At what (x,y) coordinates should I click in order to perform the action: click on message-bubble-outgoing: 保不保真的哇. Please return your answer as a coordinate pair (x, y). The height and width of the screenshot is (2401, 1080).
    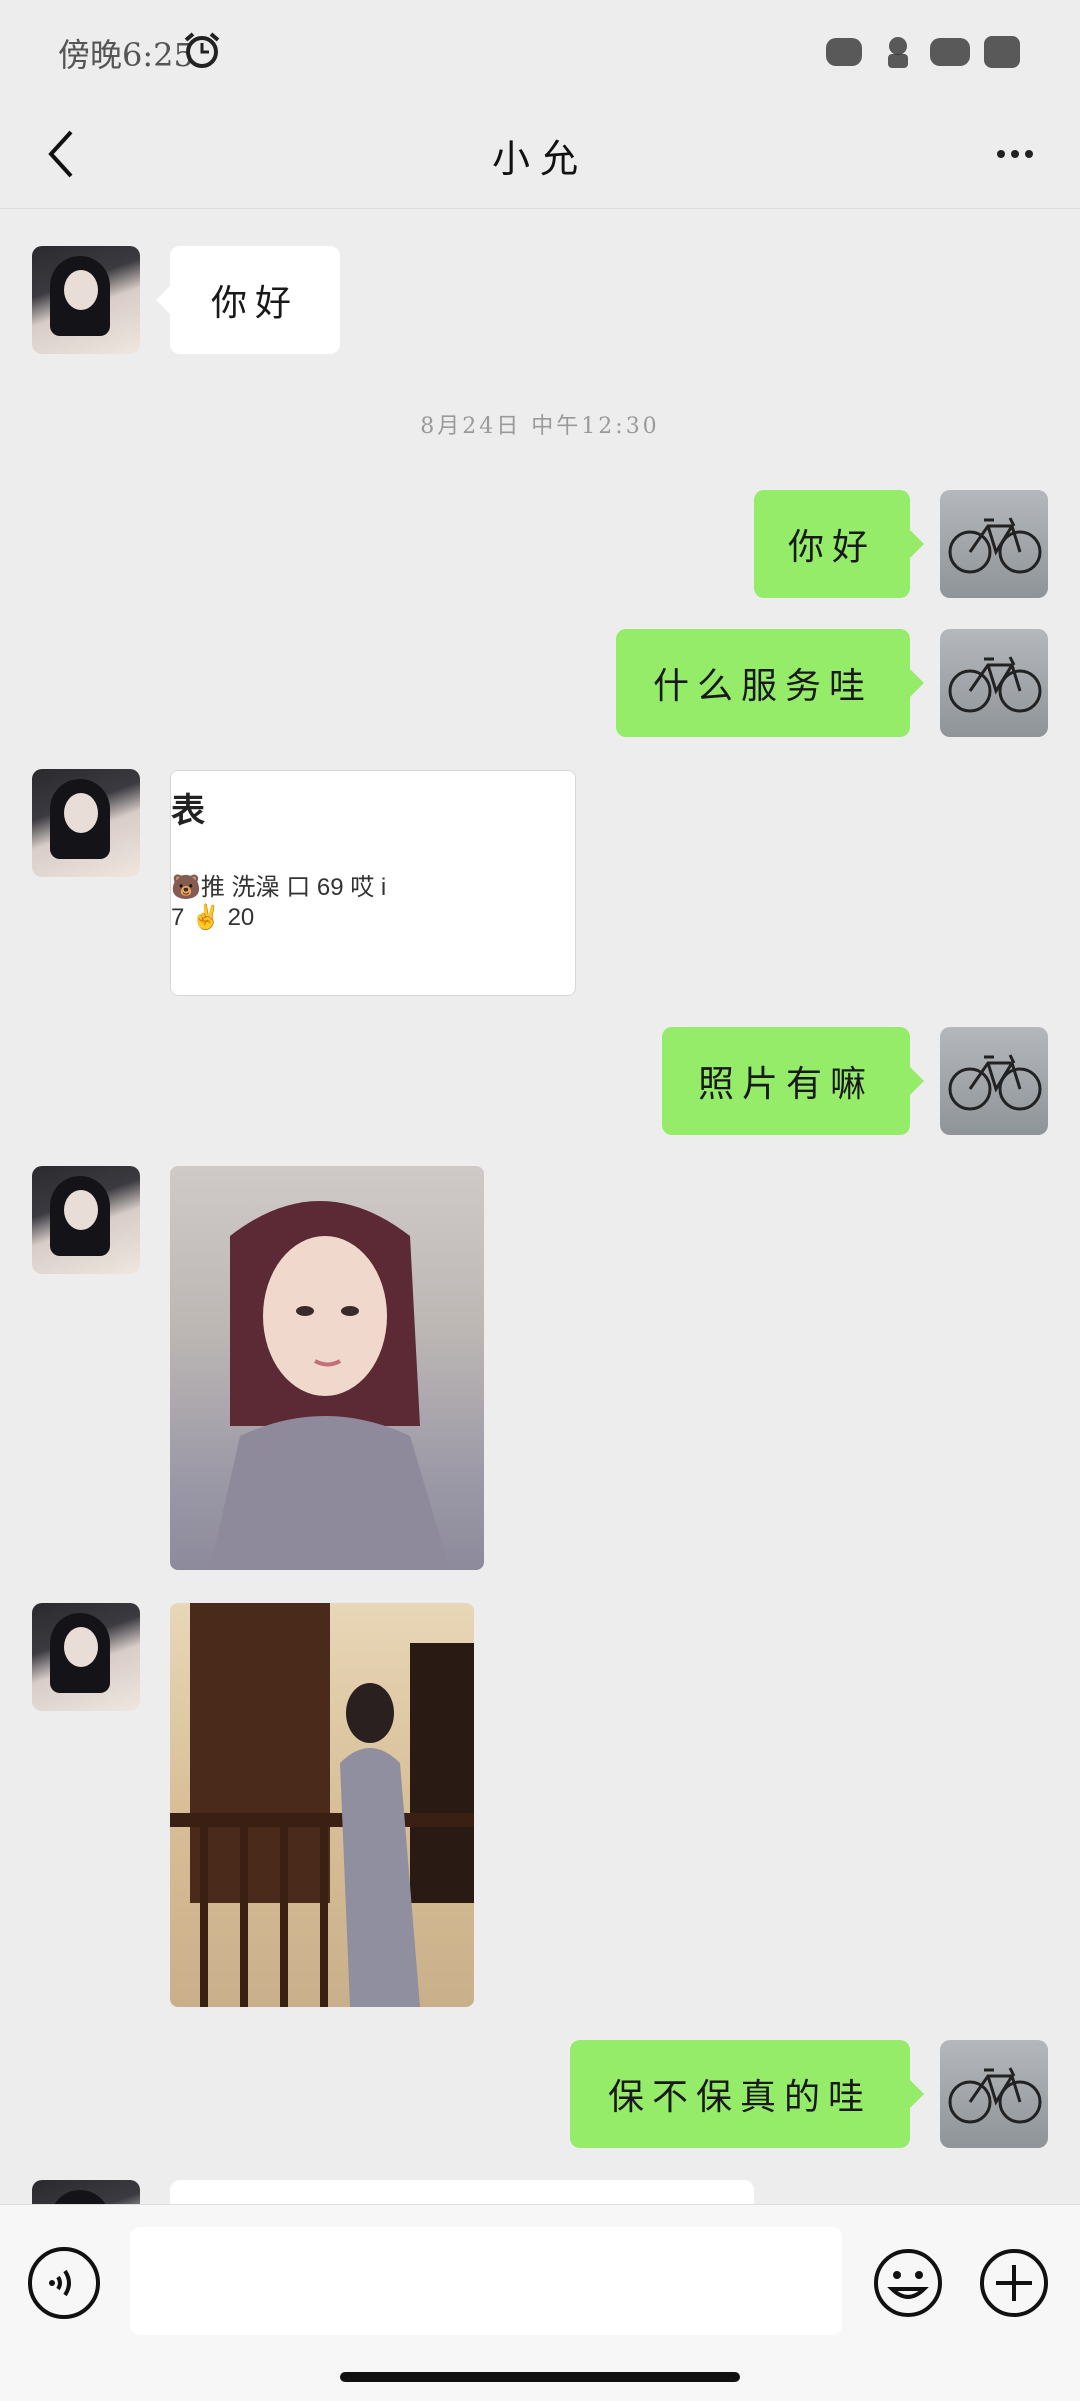
    Looking at the image, I should click on (747, 2094).